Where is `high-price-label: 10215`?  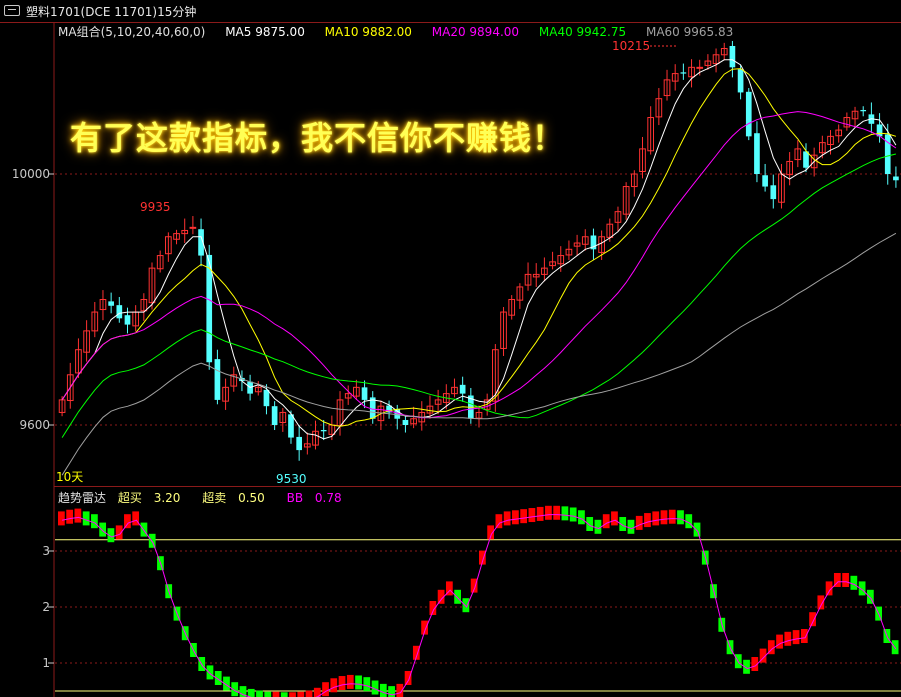
high-price-label: 10215 is located at coordinates (631, 46).